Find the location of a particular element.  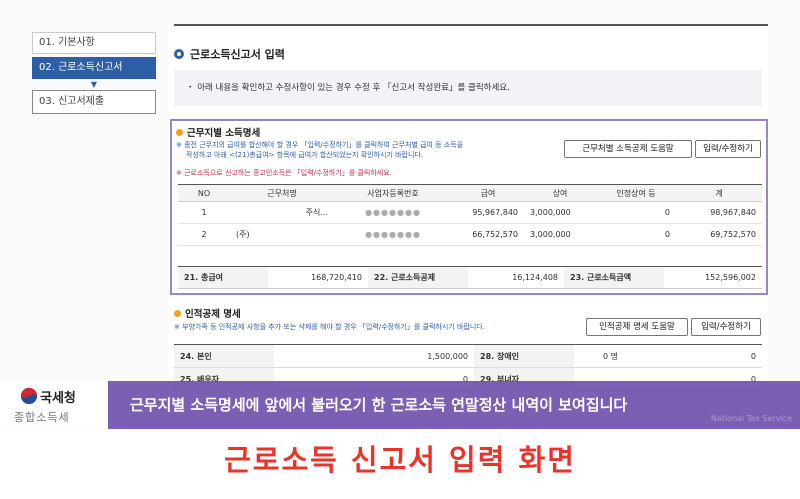

column-header: 인정상여 등 is located at coordinates (636, 193).